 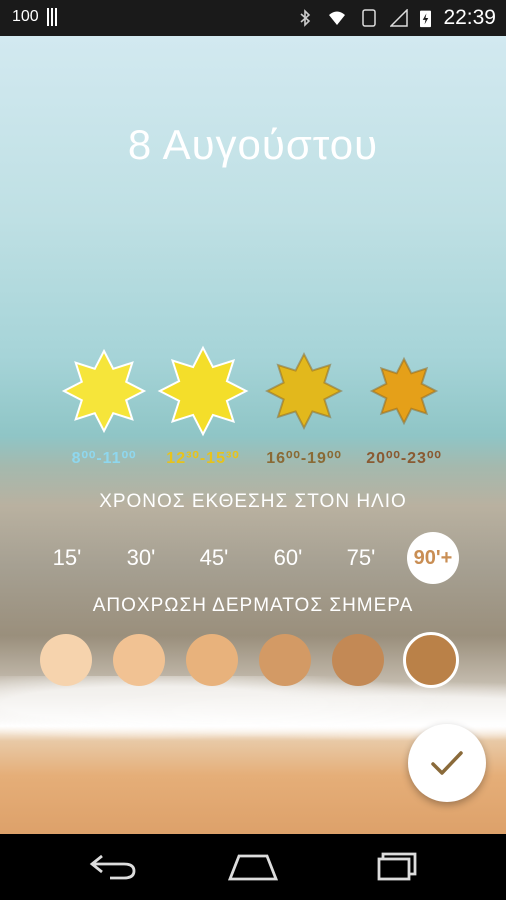 What do you see at coordinates (369, 18) in the screenshot?
I see `sim-icon` at bounding box center [369, 18].